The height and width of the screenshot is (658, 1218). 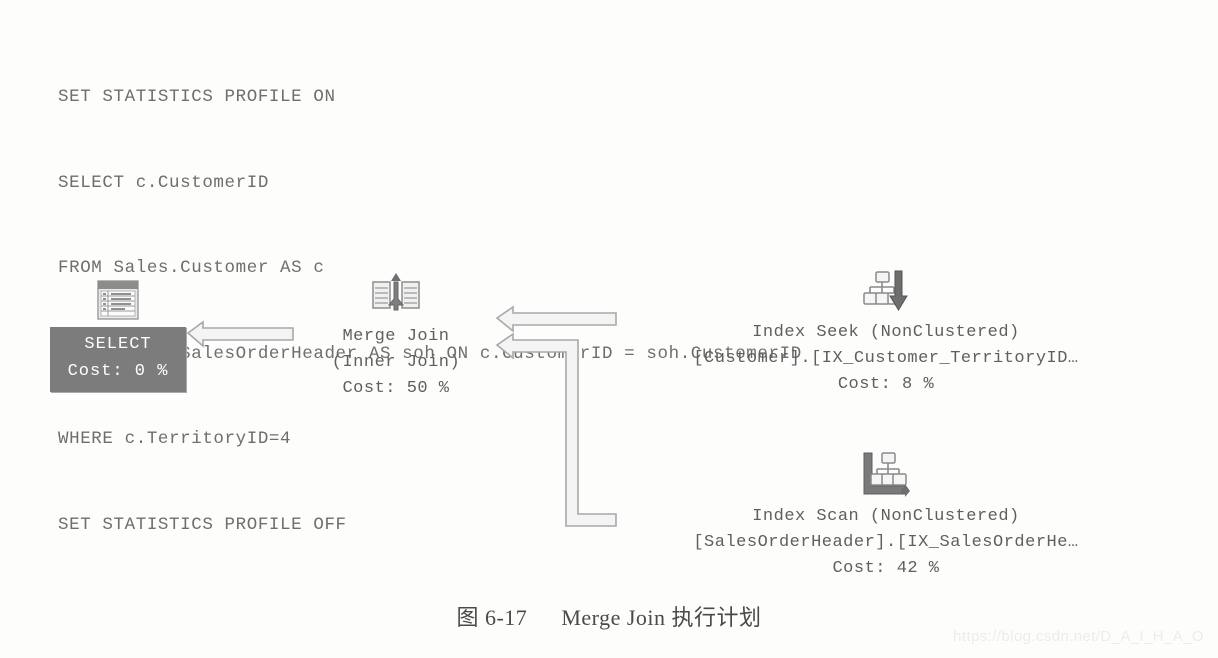 I want to click on merge-join-subtitle: (Inner Join), so click(x=396, y=362).